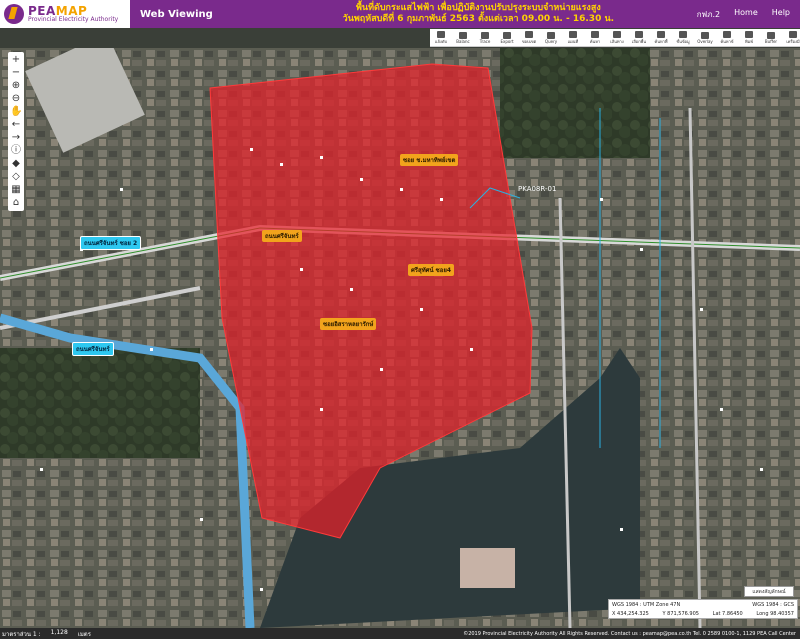 This screenshot has width=800, height=639. What do you see at coordinates (100, 403) in the screenshot?
I see `forest-area-west` at bounding box center [100, 403].